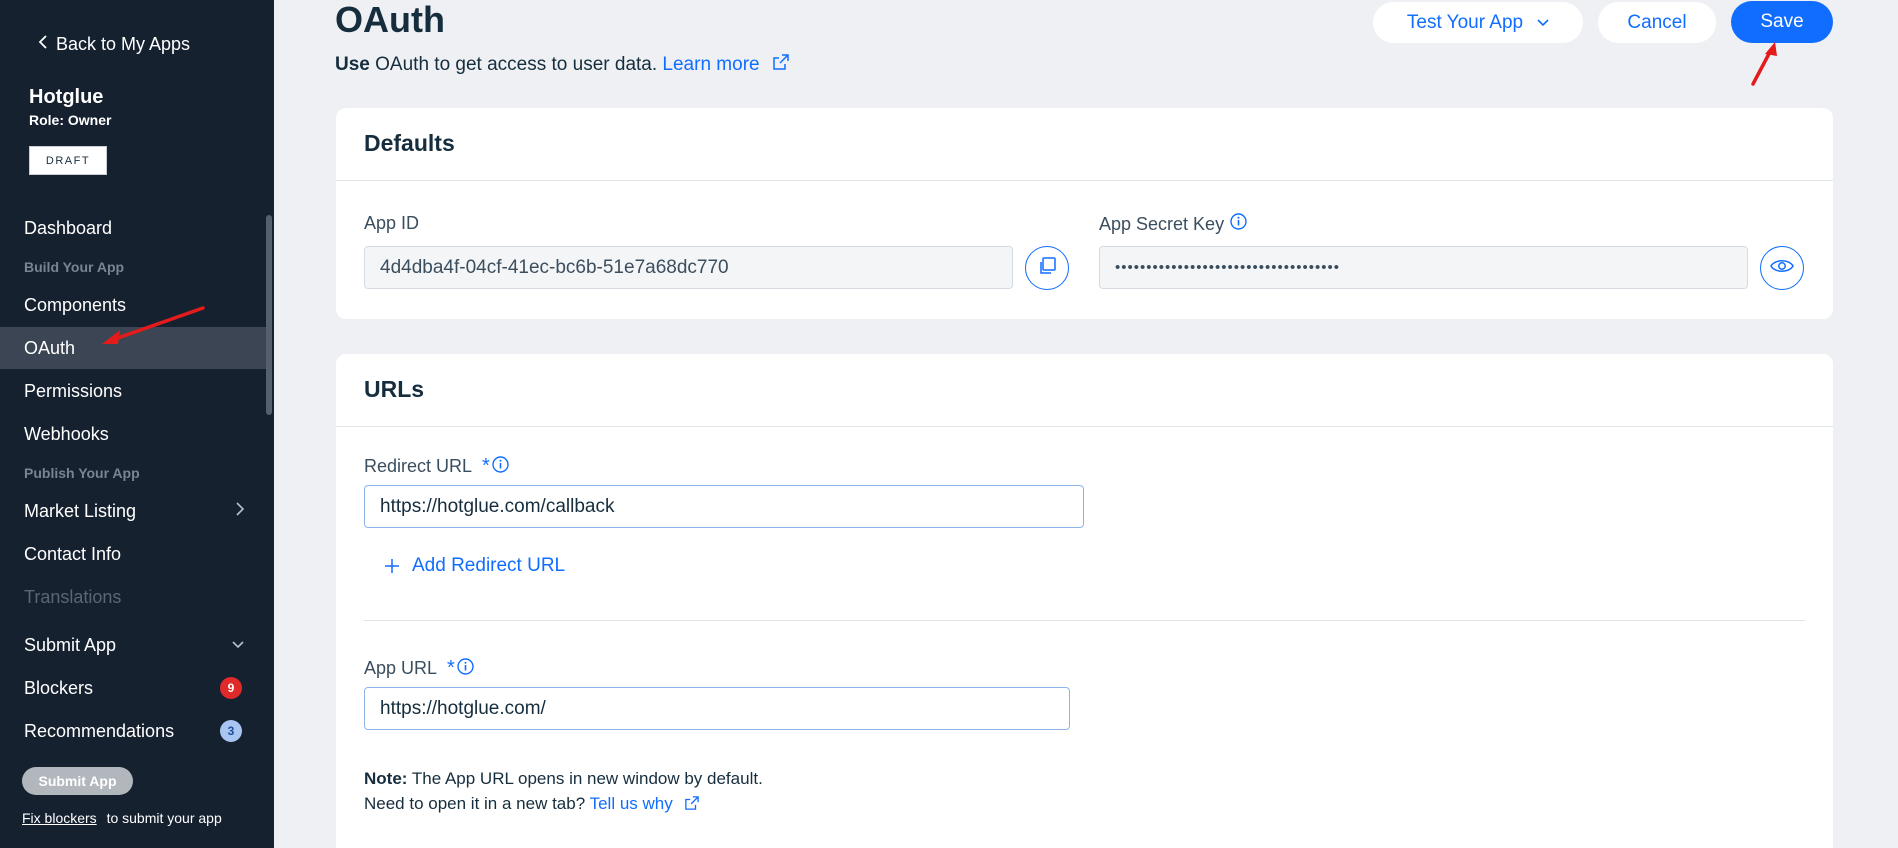 This screenshot has height=848, width=1898. What do you see at coordinates (73, 596) in the screenshot?
I see `sidebar-item-label: Translations` at bounding box center [73, 596].